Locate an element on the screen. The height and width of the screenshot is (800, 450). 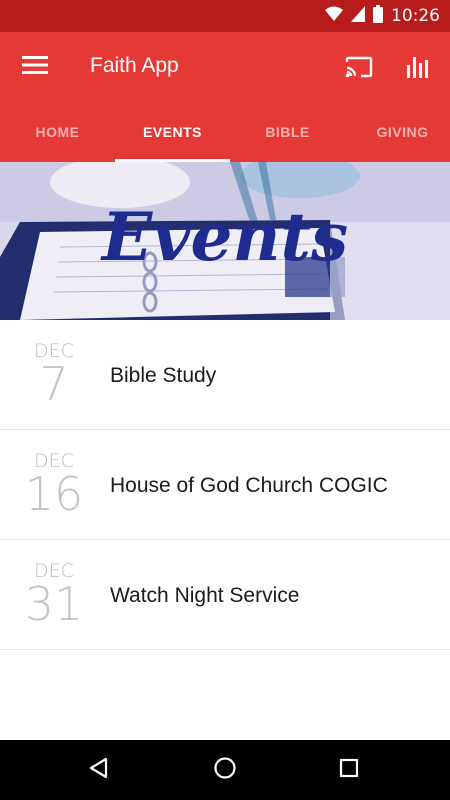
event-title: House of God Church COGIC is located at coordinates (249, 485).